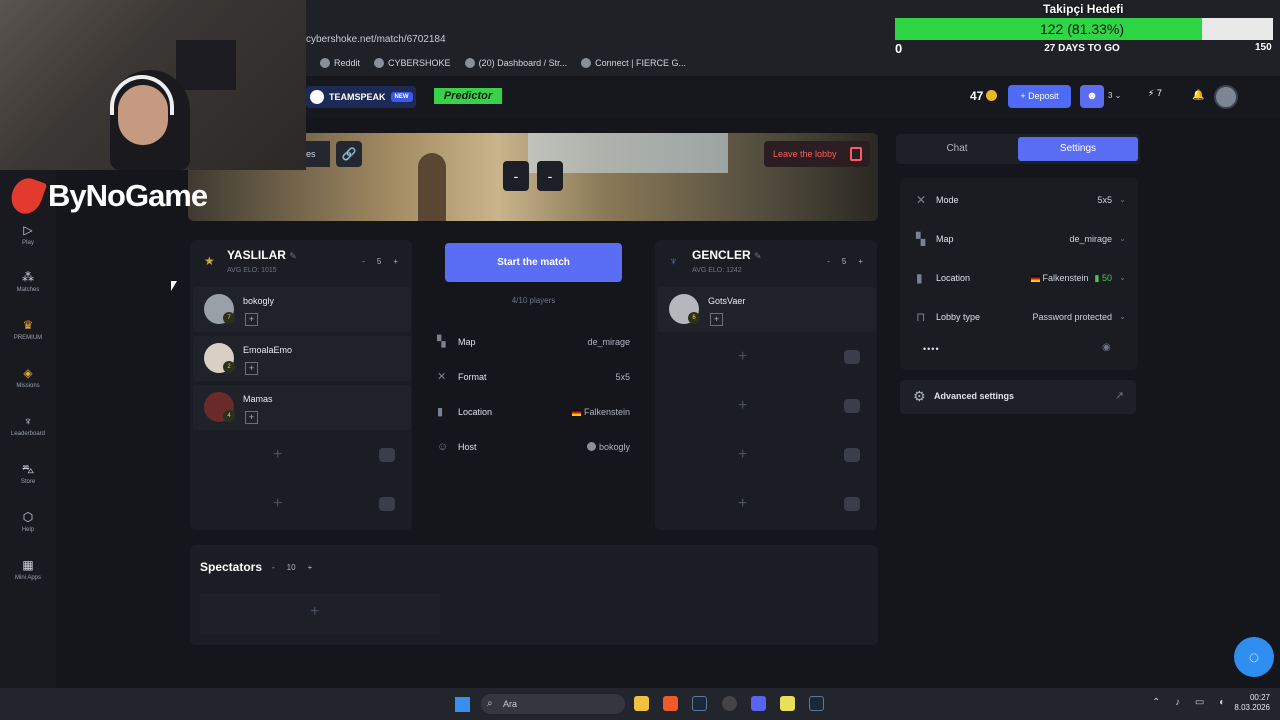  What do you see at coordinates (28, 569) in the screenshot?
I see `sidebar-item-mini-apps: ▦ Mini Apps` at bounding box center [28, 569].